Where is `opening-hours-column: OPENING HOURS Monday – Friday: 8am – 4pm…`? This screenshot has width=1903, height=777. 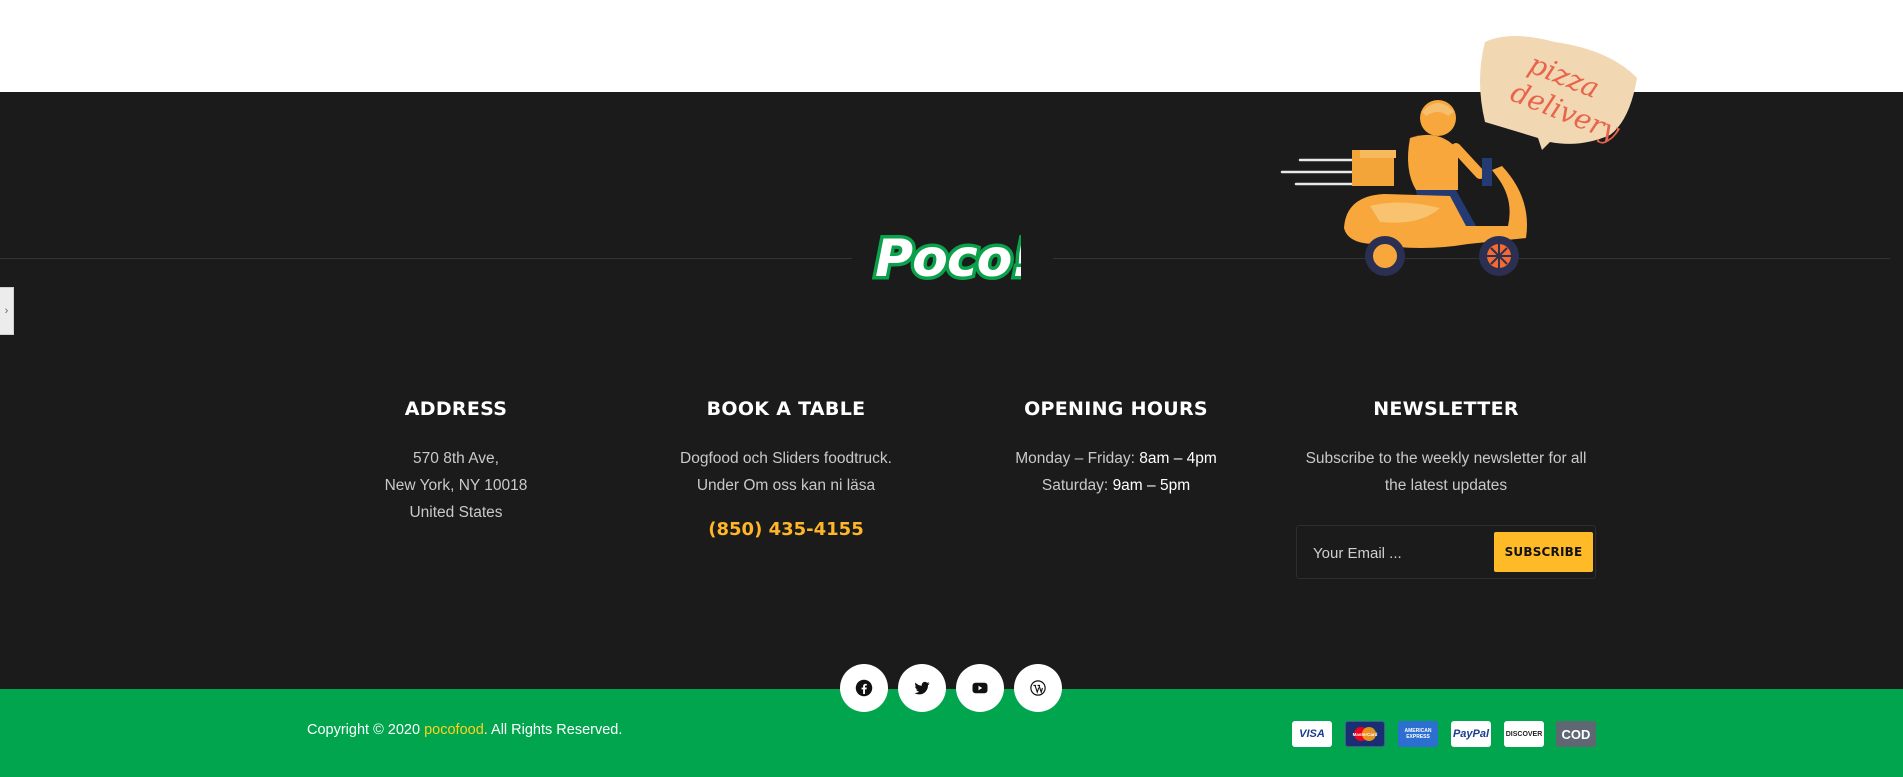
opening-hours-column: OPENING HOURS Monday – Friday: 8am – 4pm… is located at coordinates (1116, 445).